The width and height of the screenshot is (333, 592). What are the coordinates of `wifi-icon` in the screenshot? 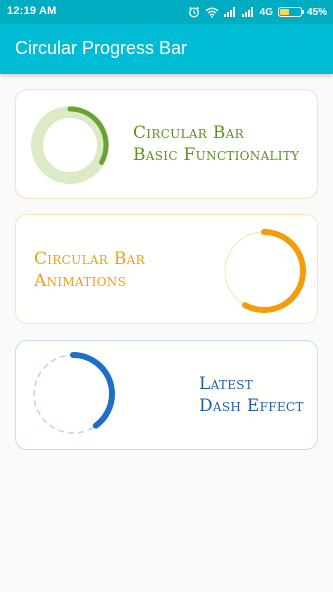 It's located at (212, 12).